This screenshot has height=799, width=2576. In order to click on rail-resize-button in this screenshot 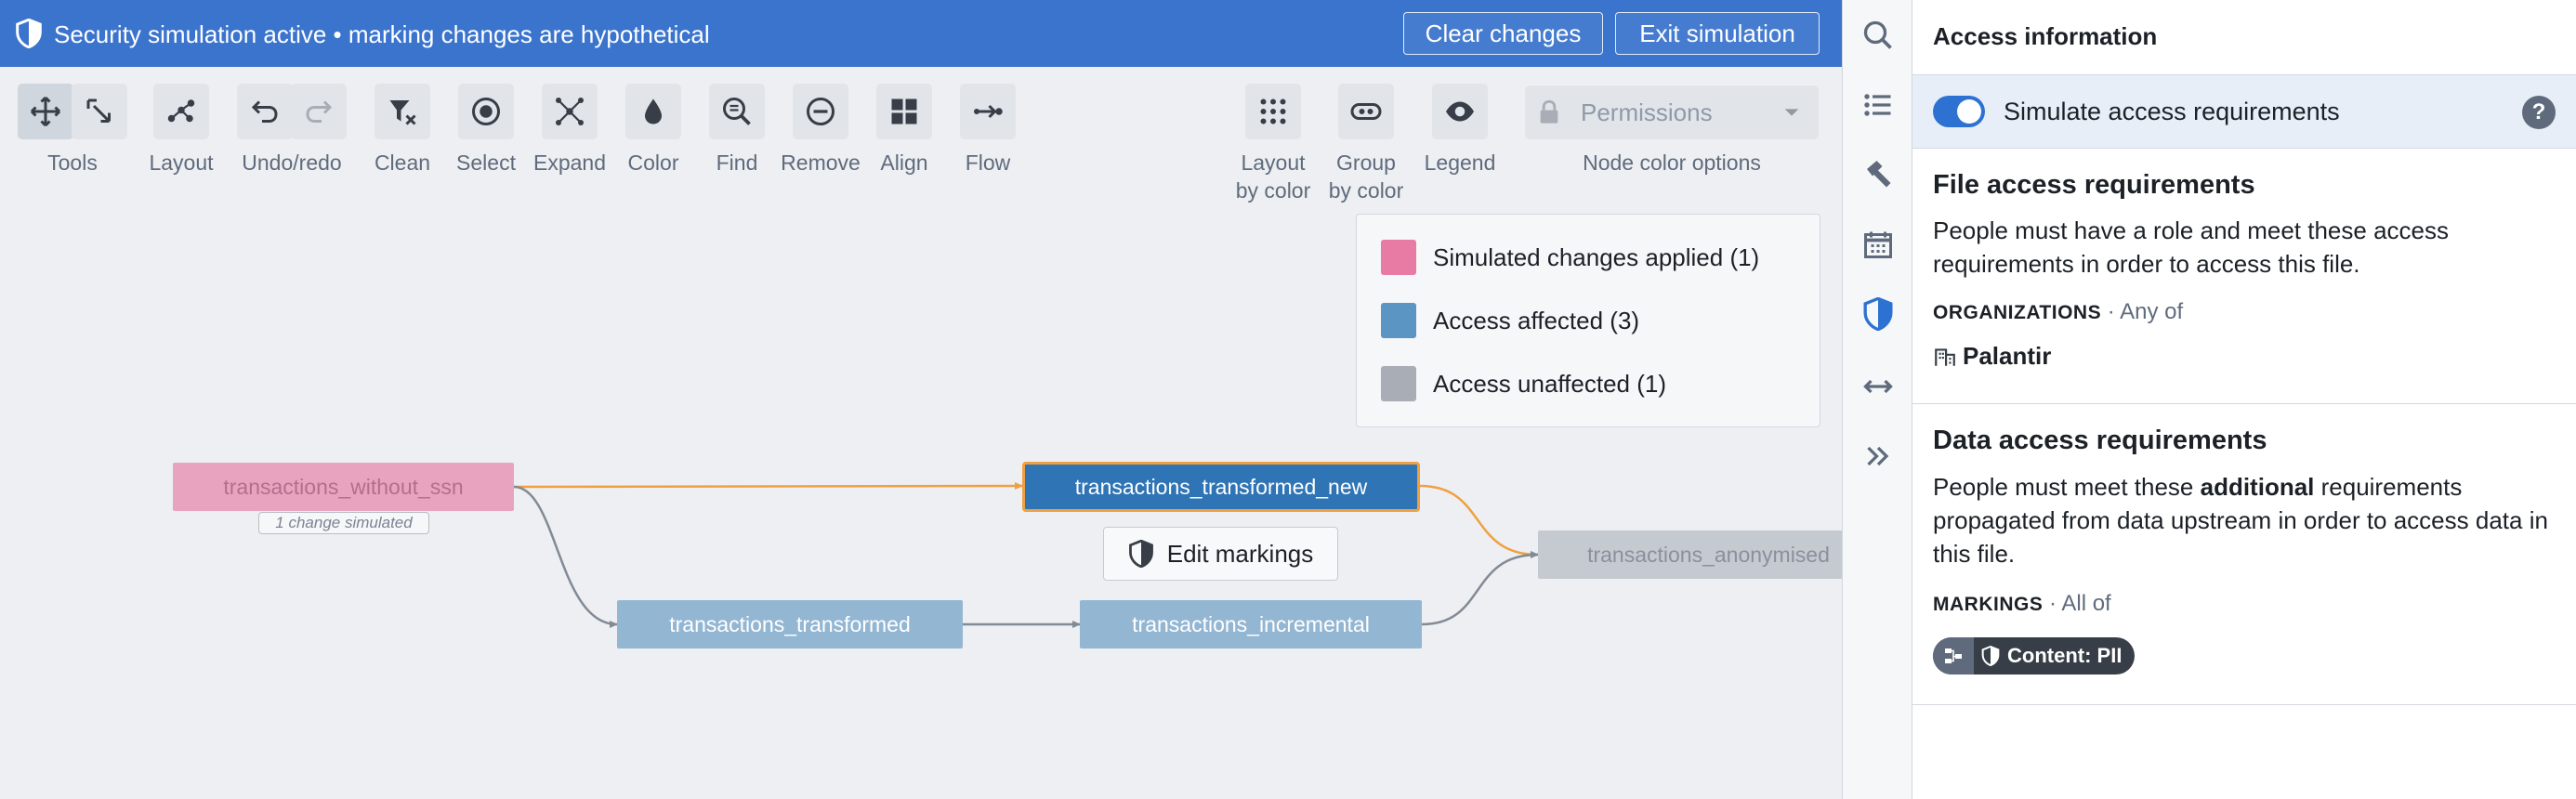, I will do `click(1878, 386)`.